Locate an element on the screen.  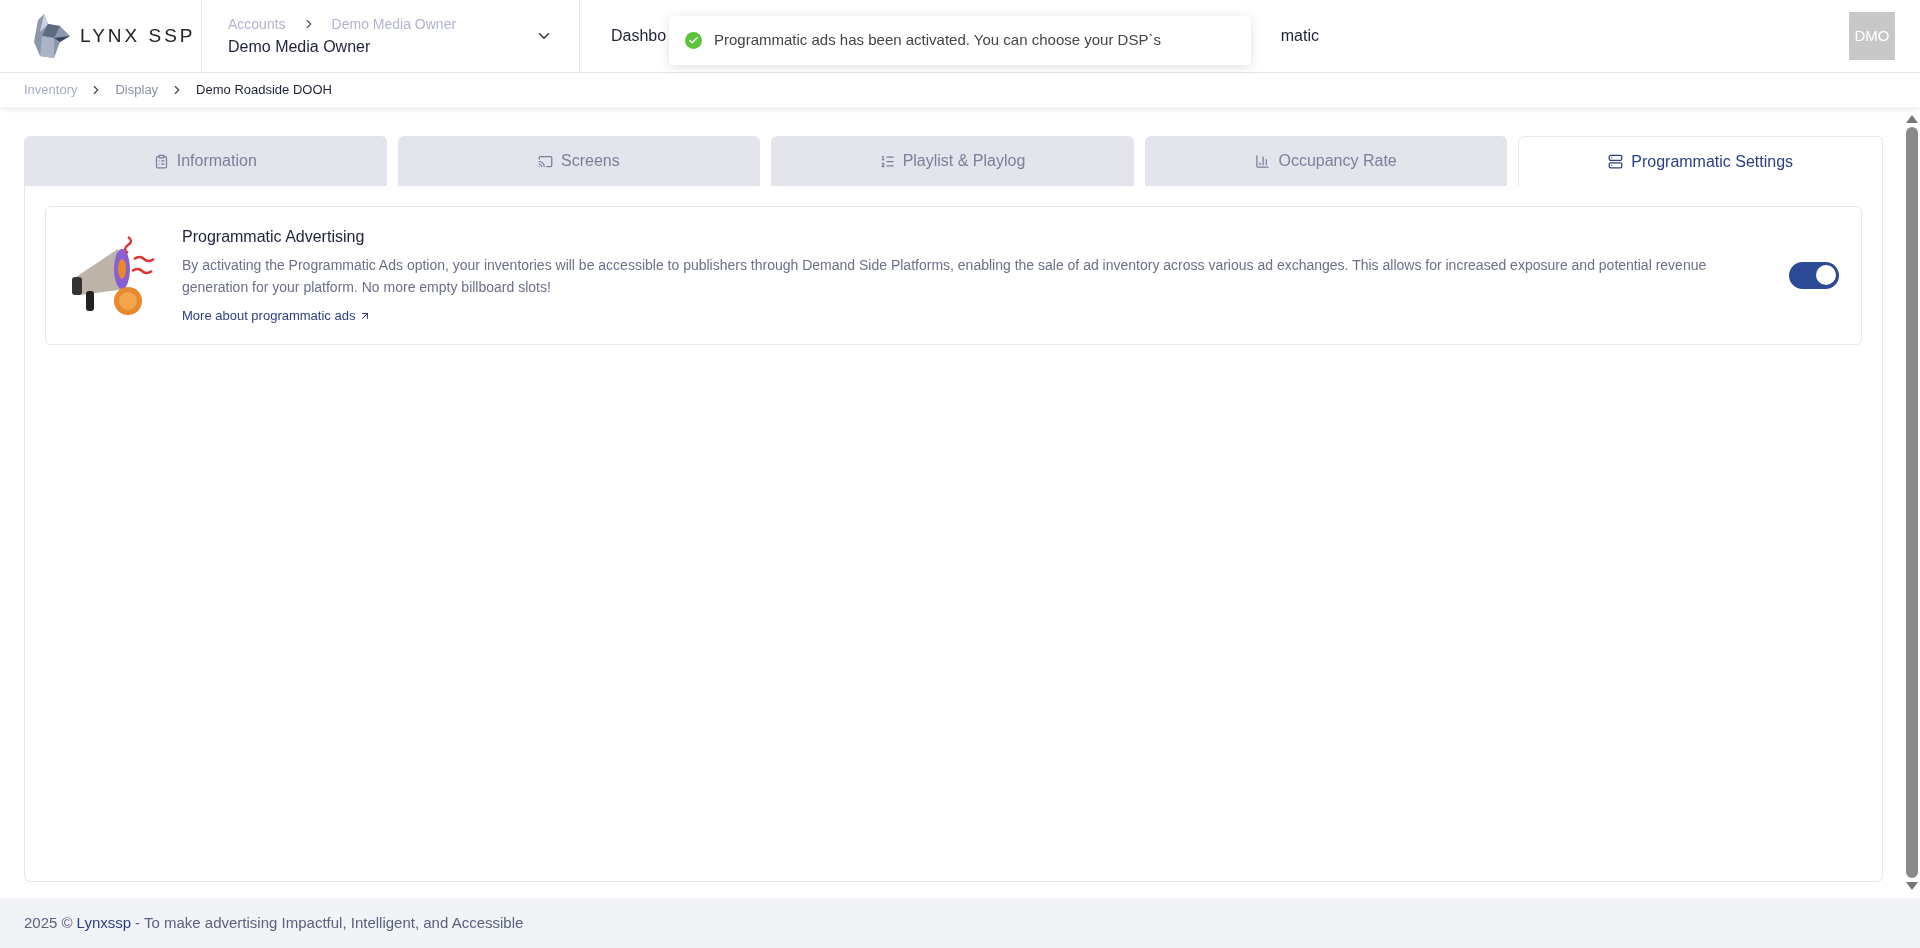
brand-name: LYNX SSP is located at coordinates (138, 35).